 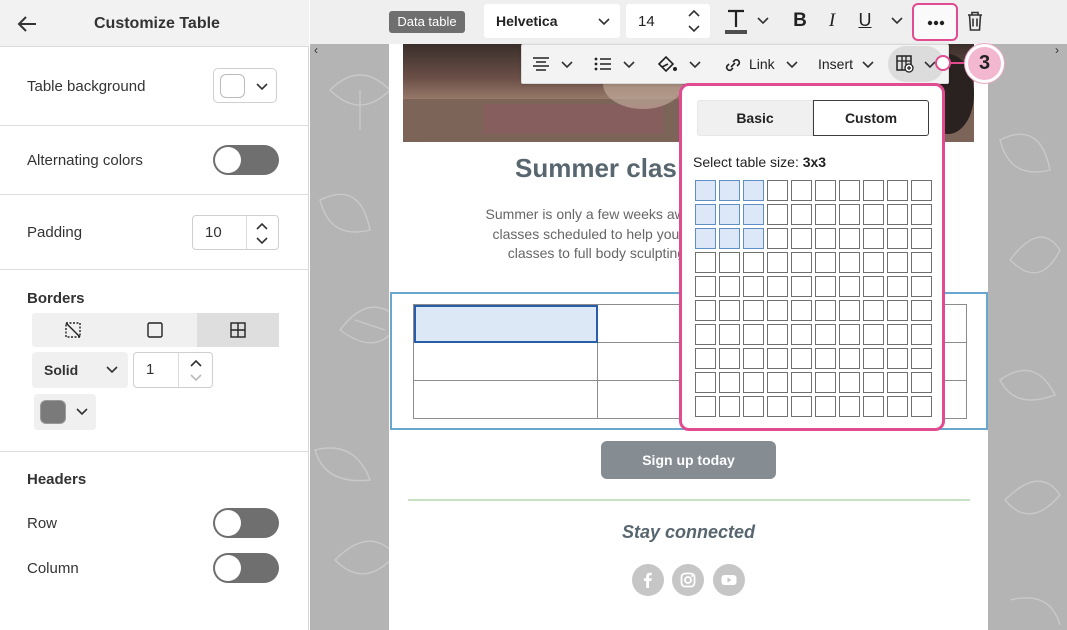 What do you see at coordinates (27, 24) in the screenshot?
I see `back-arrow-icon` at bounding box center [27, 24].